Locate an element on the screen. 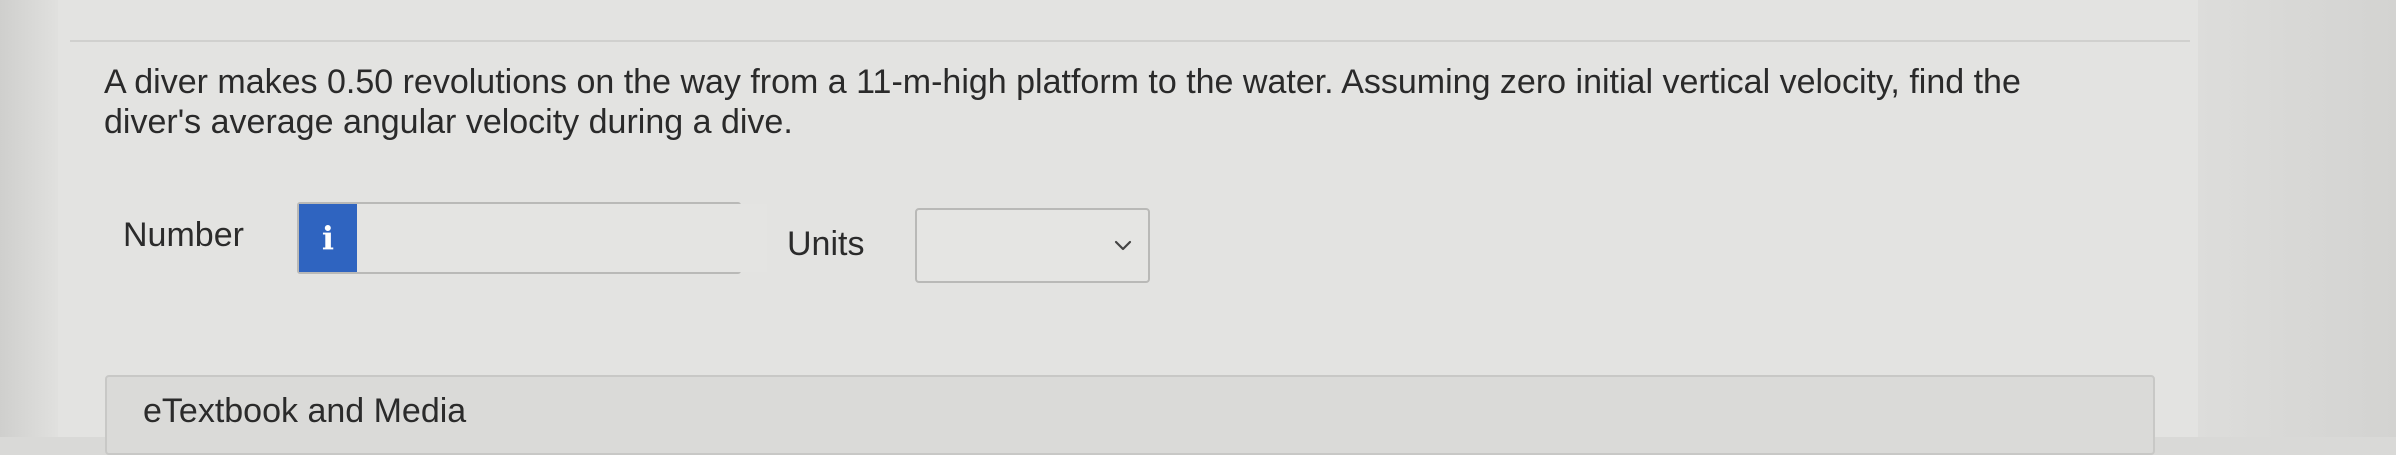 This screenshot has width=2396, height=455. number-input-group: i is located at coordinates (532, 238).